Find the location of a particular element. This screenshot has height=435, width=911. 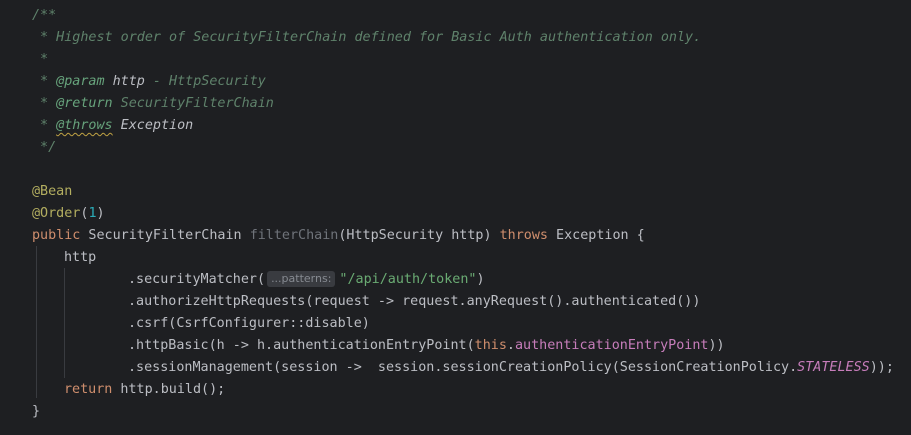

doc-tag-return: @return is located at coordinates (84, 103).